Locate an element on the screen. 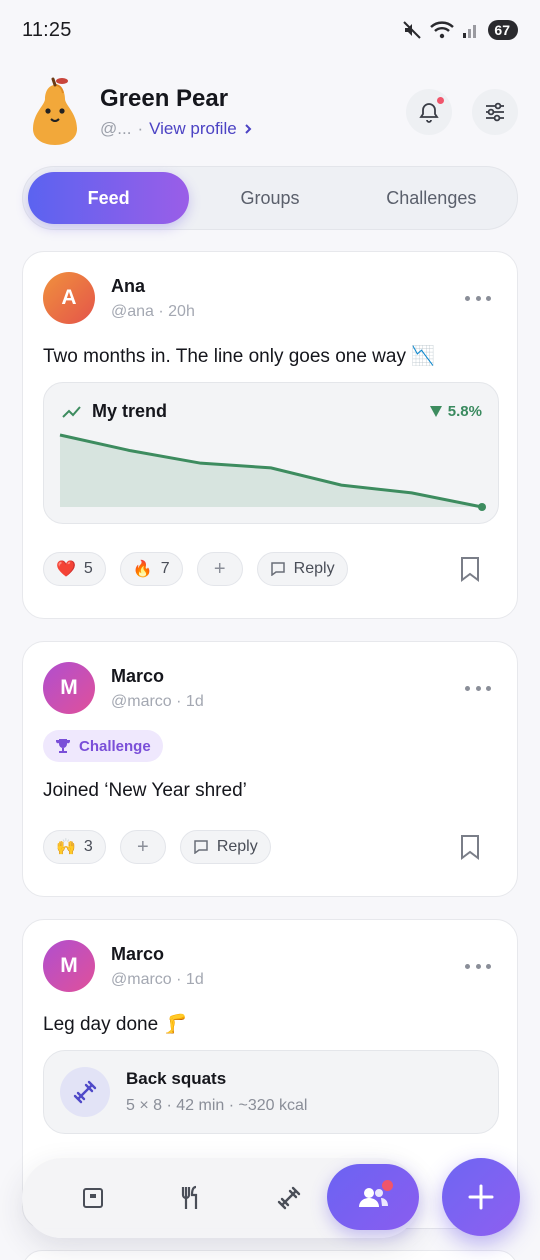 This screenshot has width=540, height=1260. post-actions: ❤️ 5 🔥 7 + Reply is located at coordinates (195, 569).